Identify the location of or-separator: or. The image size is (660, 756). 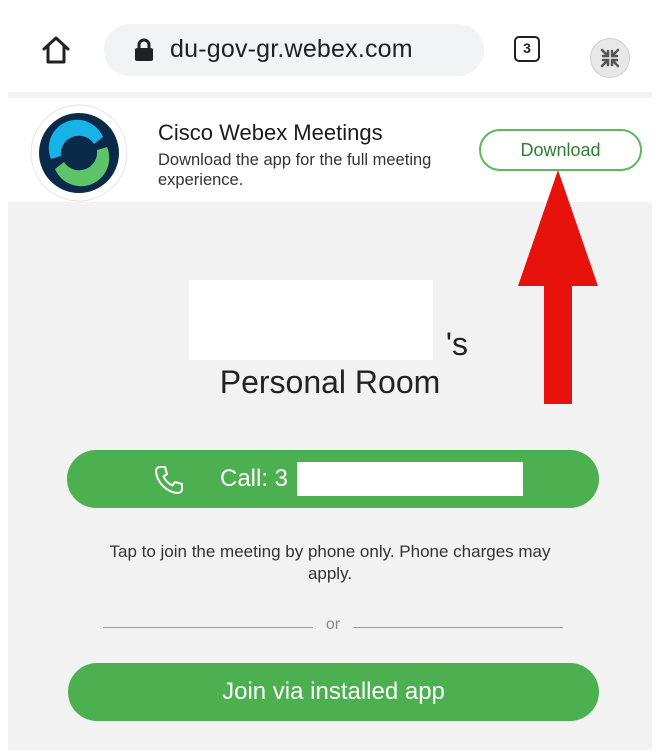
(333, 624).